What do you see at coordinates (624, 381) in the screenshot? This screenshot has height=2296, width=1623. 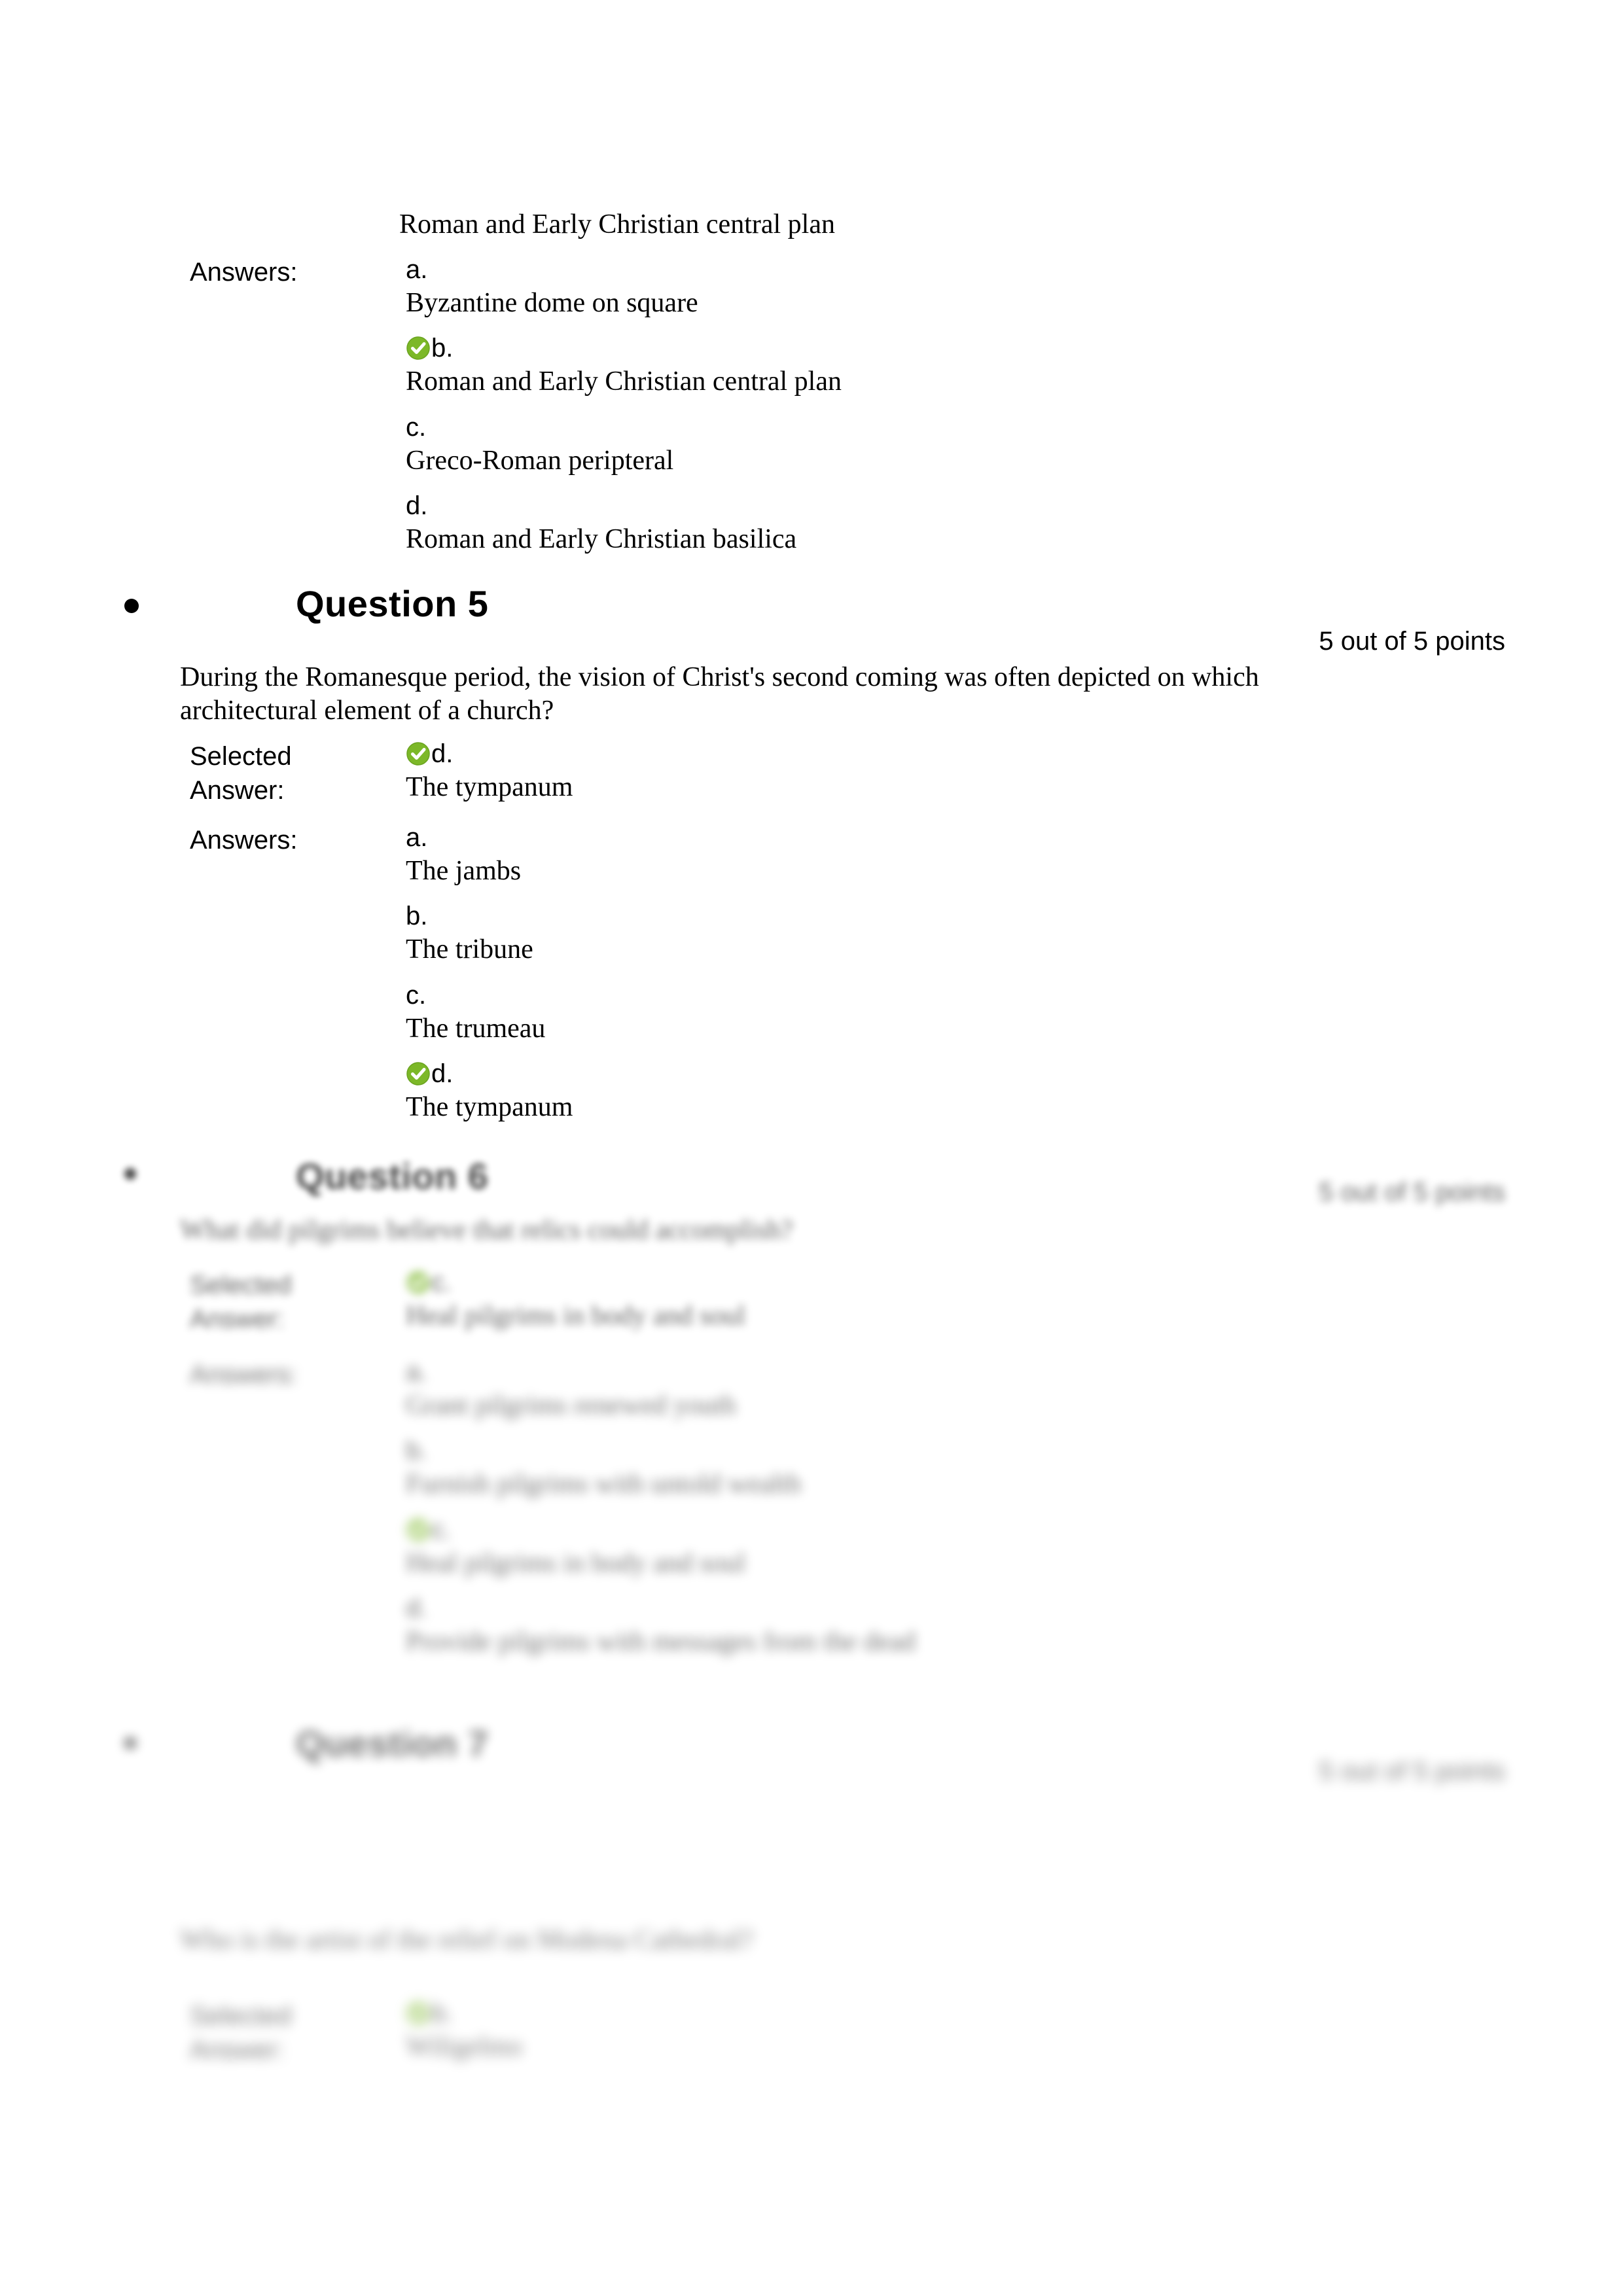 I see `option-text: Roman and Early Christian central plan` at bounding box center [624, 381].